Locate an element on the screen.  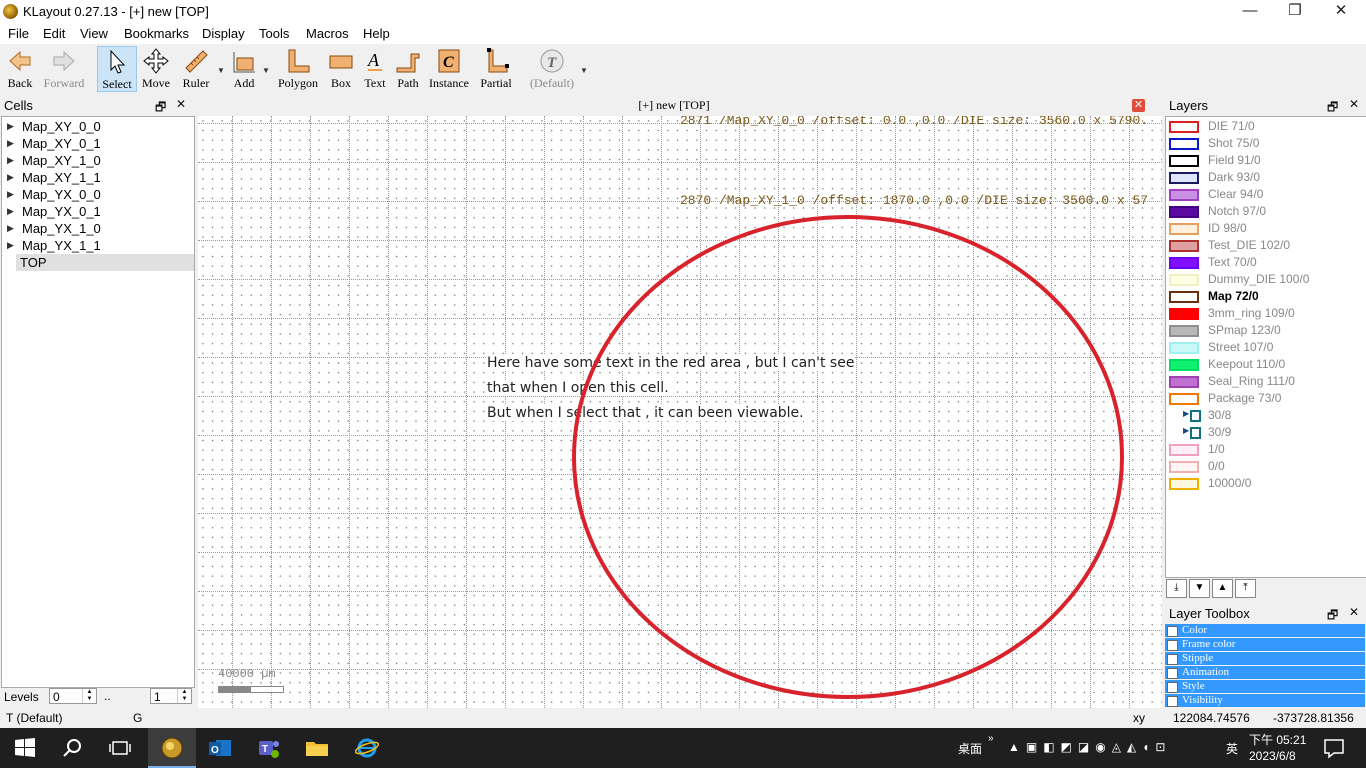
layer-row: ▶ 30/9 is located at coordinates (1266, 432).